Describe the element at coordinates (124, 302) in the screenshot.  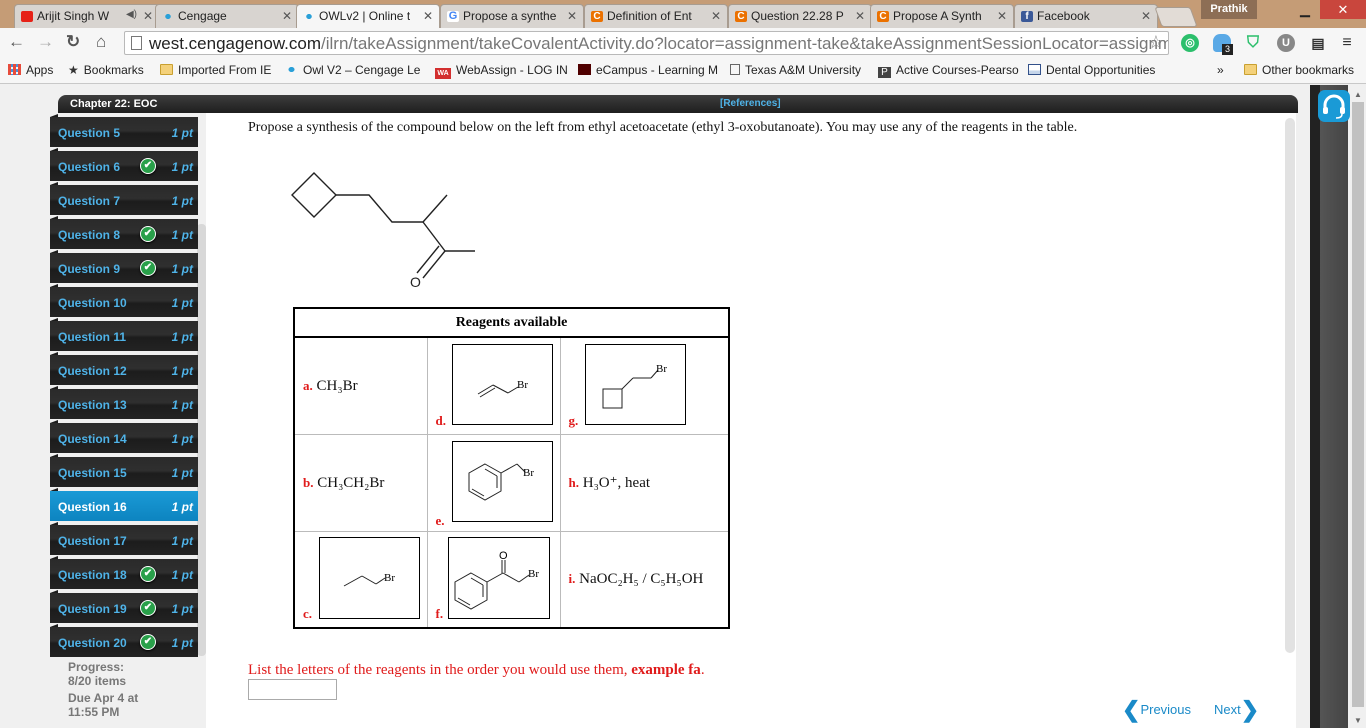
I see `question-item: Question 10 1 pt` at that location.